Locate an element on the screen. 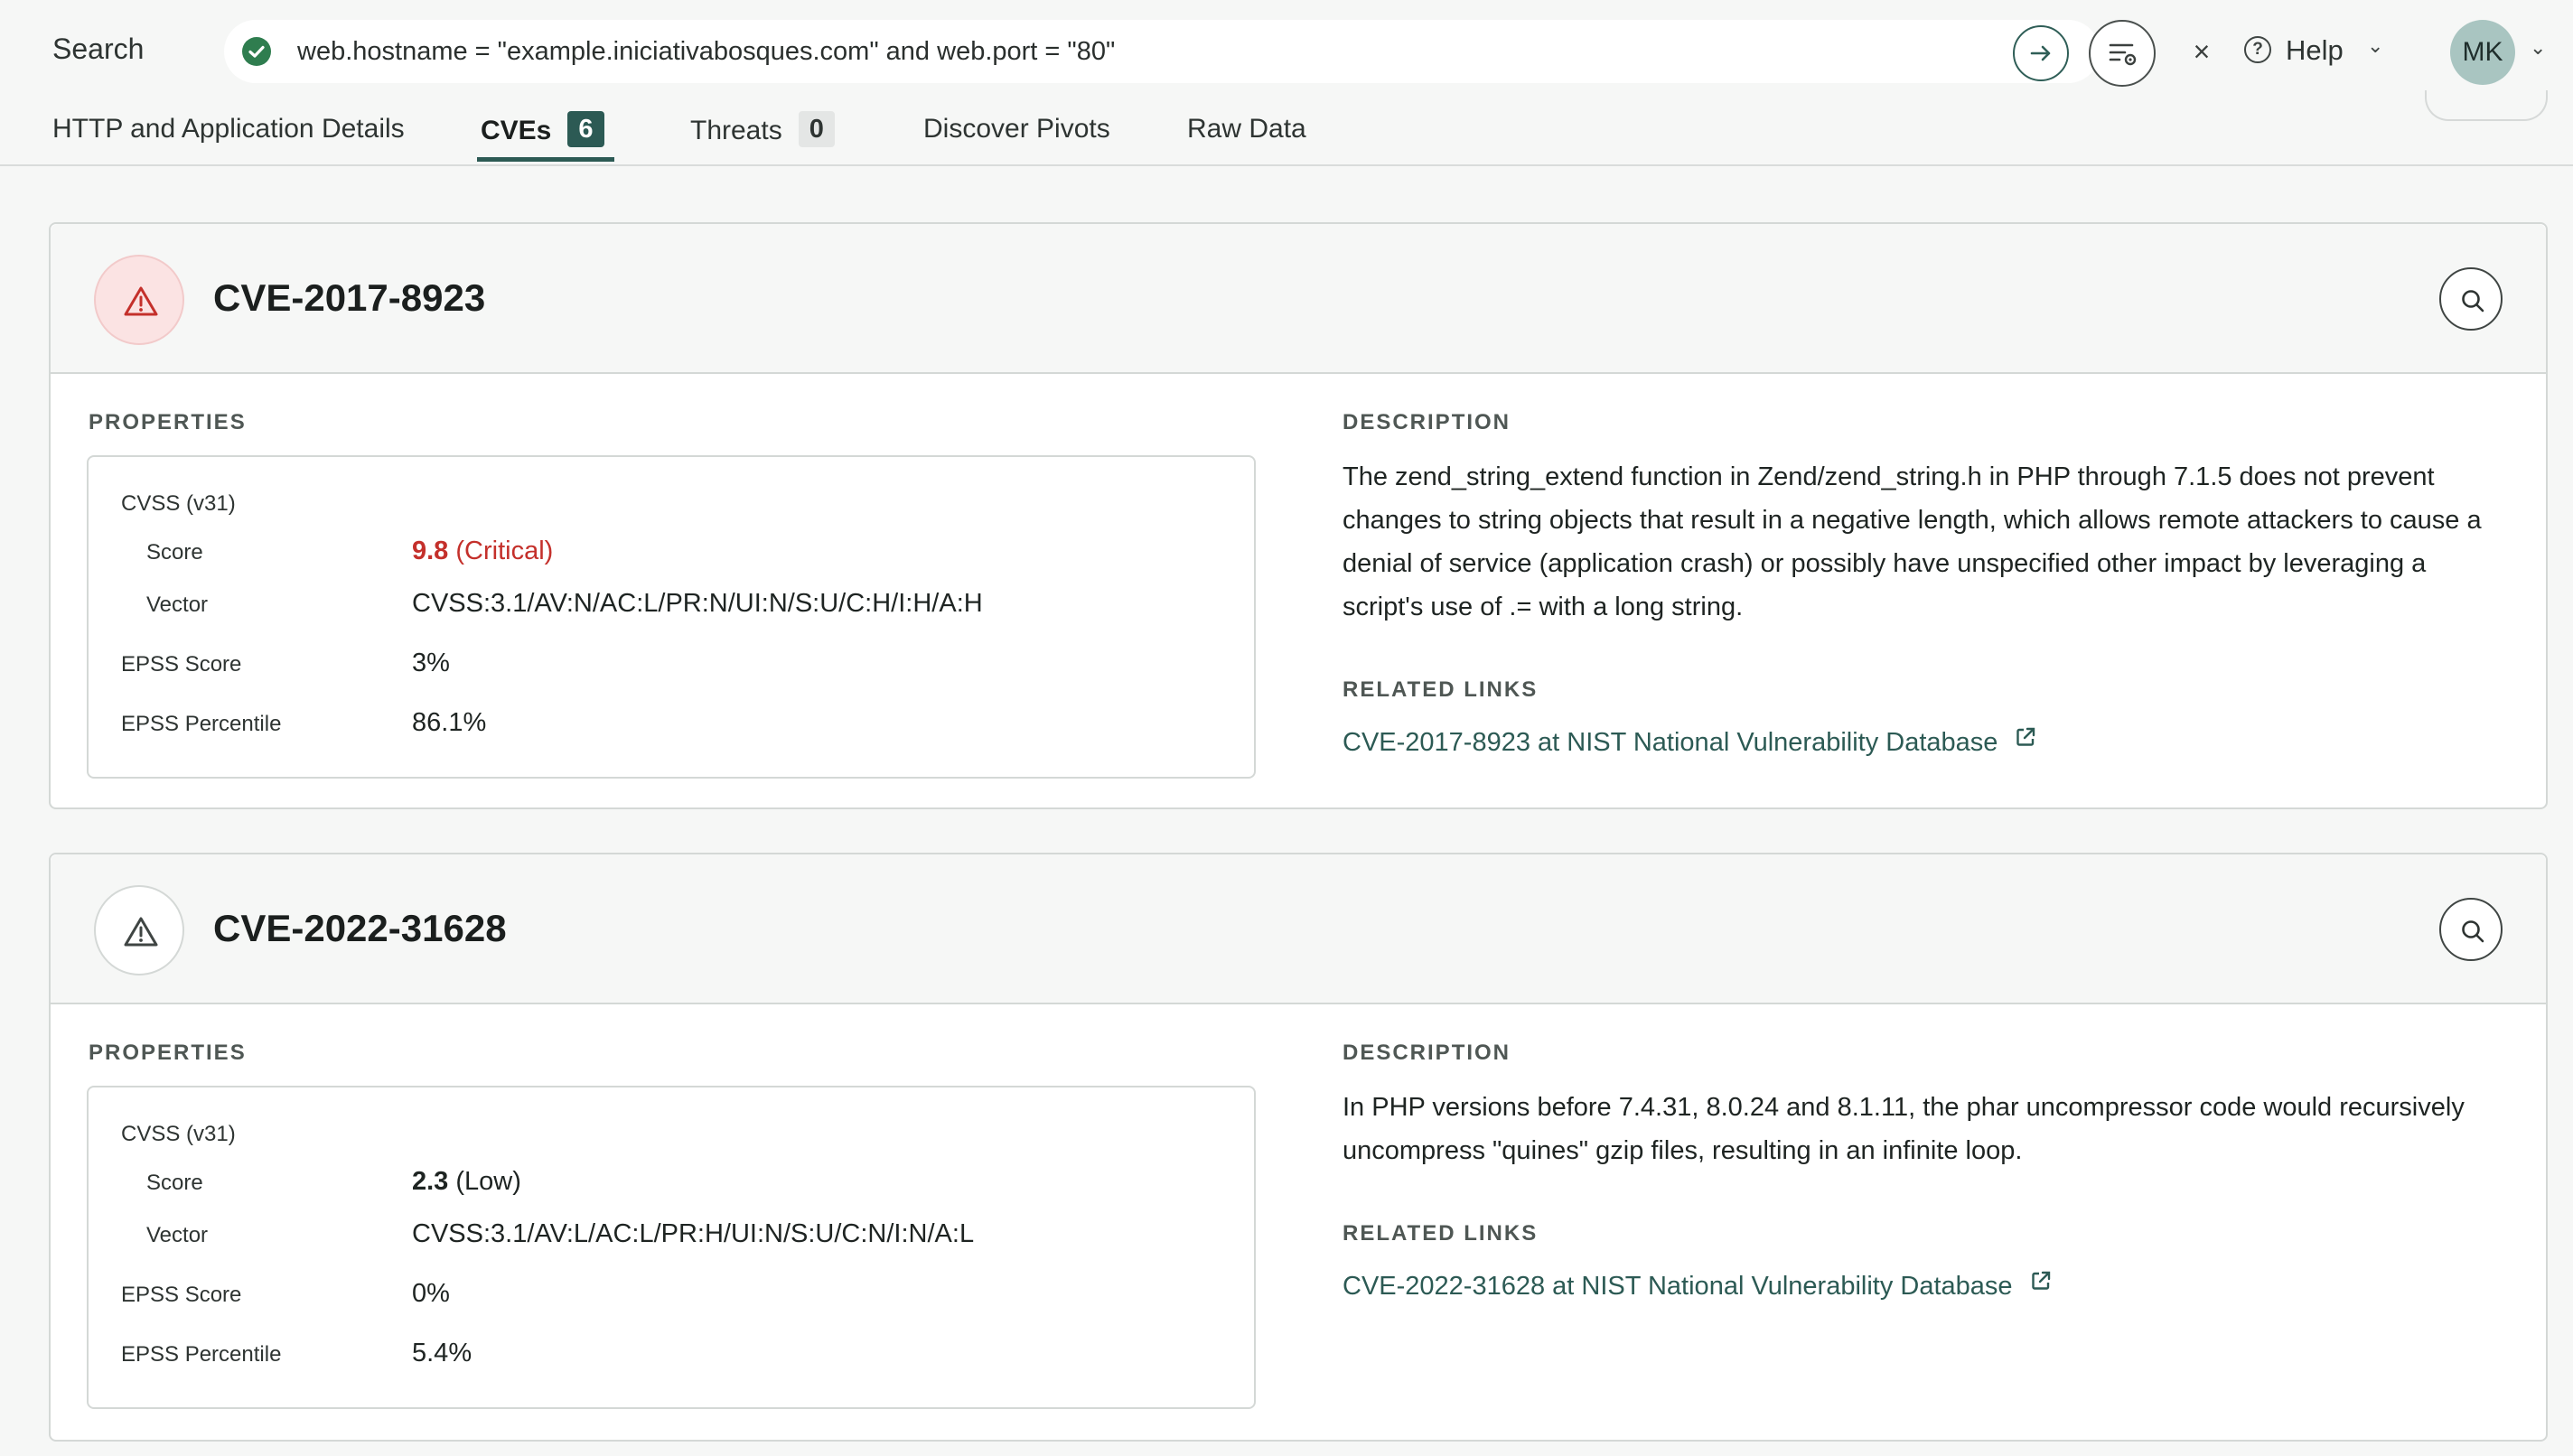  tab-raw-data: Raw Data is located at coordinates (1247, 129).